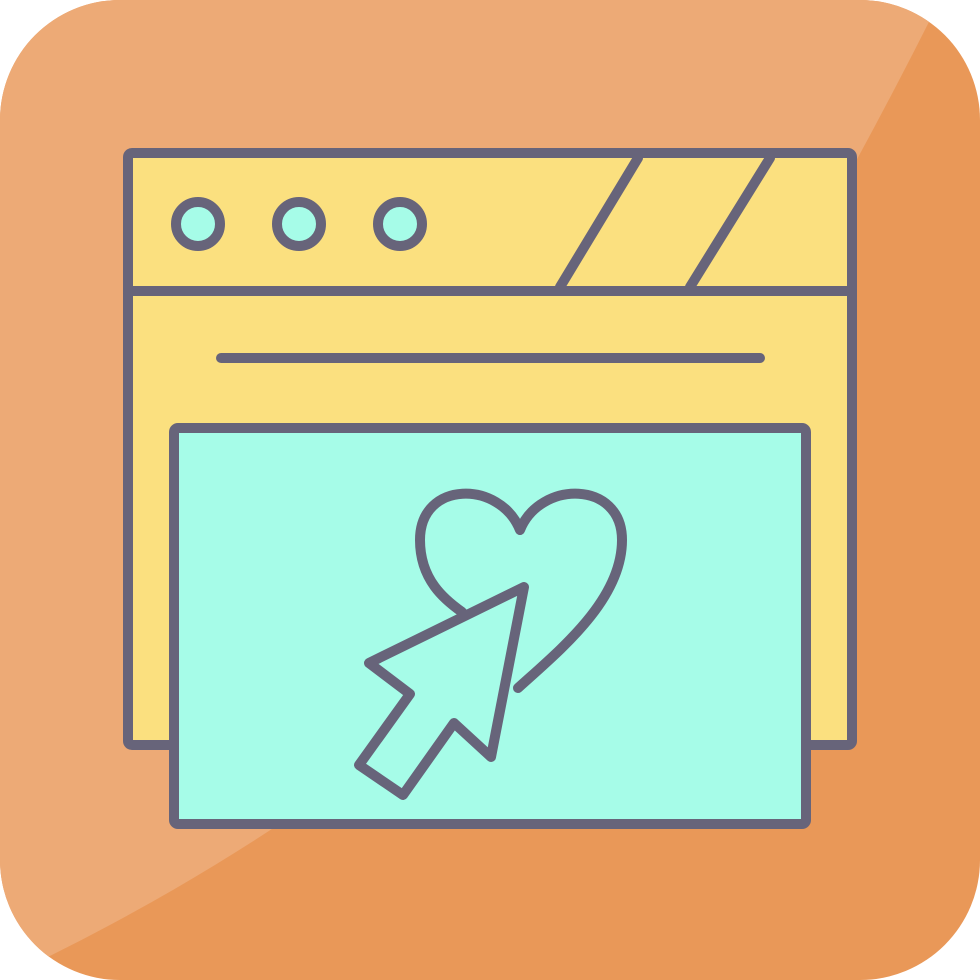 The height and width of the screenshot is (980, 980). I want to click on window-dot-2-icon, so click(299, 224).